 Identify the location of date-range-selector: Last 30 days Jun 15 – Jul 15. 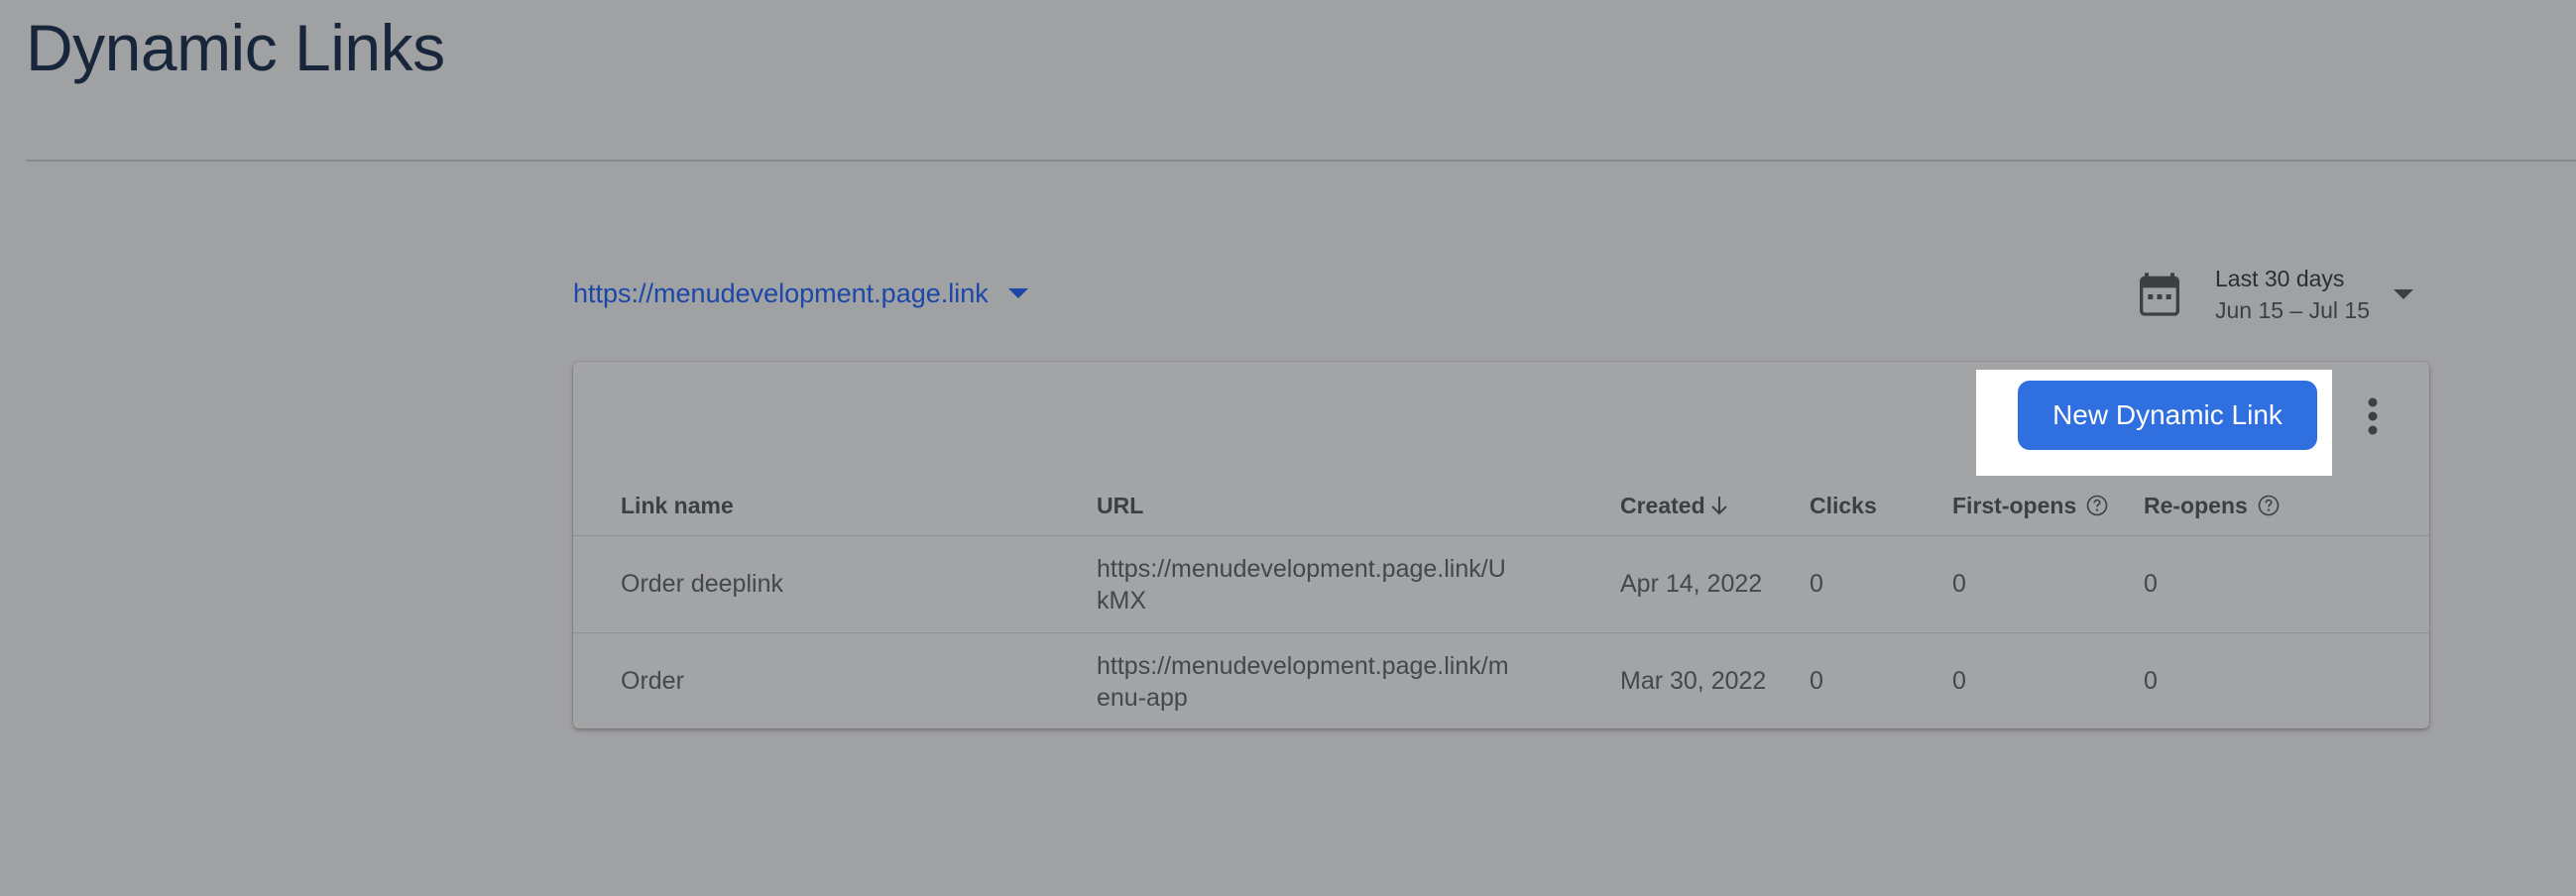
(2277, 294).